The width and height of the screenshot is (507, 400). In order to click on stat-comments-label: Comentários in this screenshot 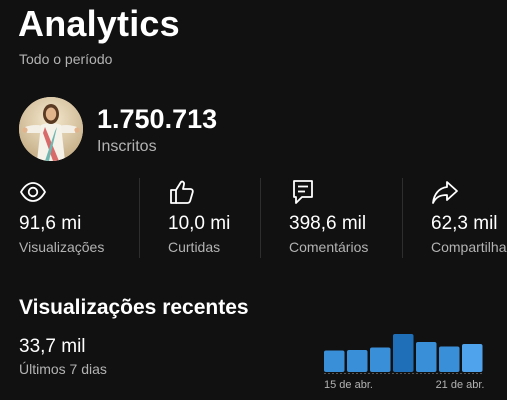, I will do `click(329, 247)`.